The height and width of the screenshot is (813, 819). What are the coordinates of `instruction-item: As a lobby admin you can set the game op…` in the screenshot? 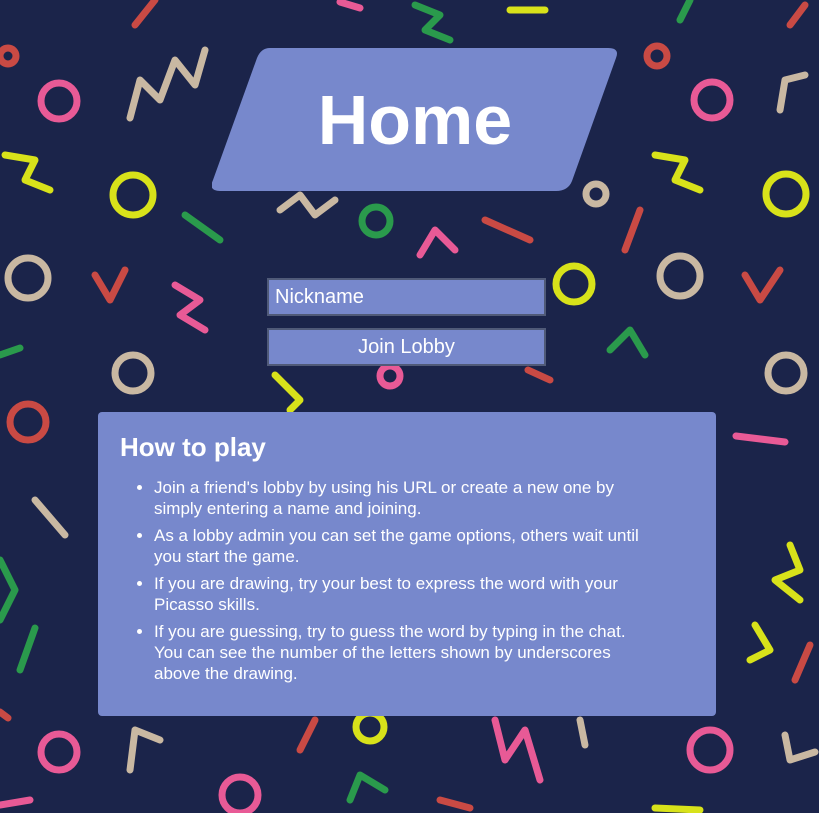 It's located at (424, 546).